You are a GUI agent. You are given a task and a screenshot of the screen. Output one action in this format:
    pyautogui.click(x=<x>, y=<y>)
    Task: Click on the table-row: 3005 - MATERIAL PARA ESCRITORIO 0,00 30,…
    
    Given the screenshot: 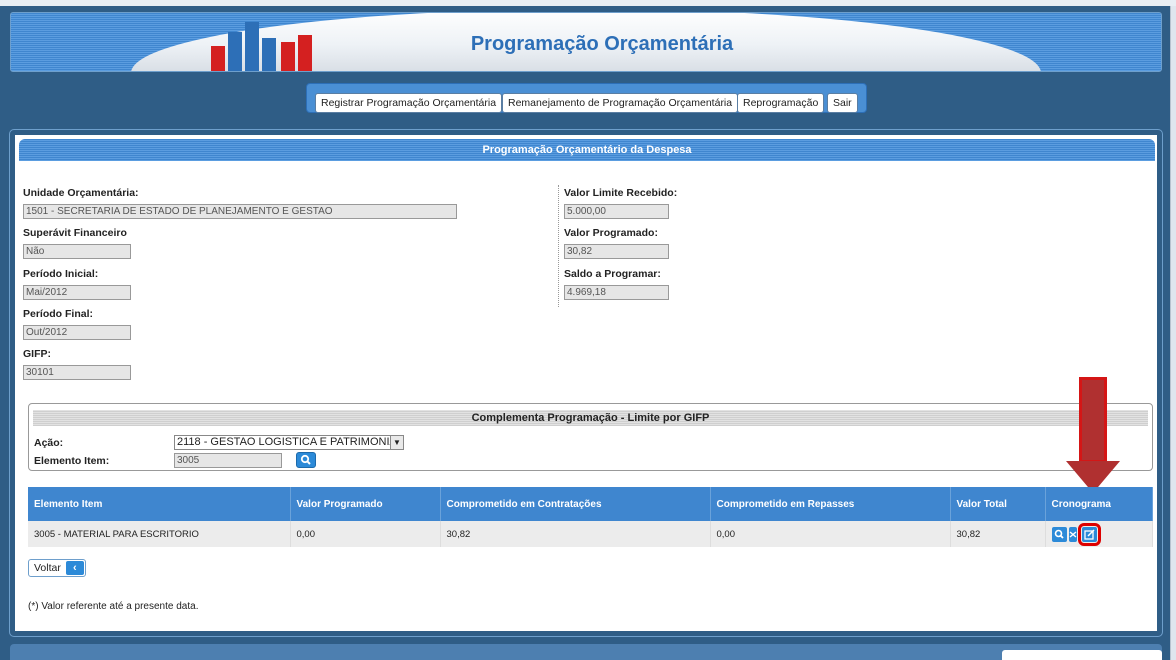 What is the action you would take?
    pyautogui.click(x=590, y=534)
    